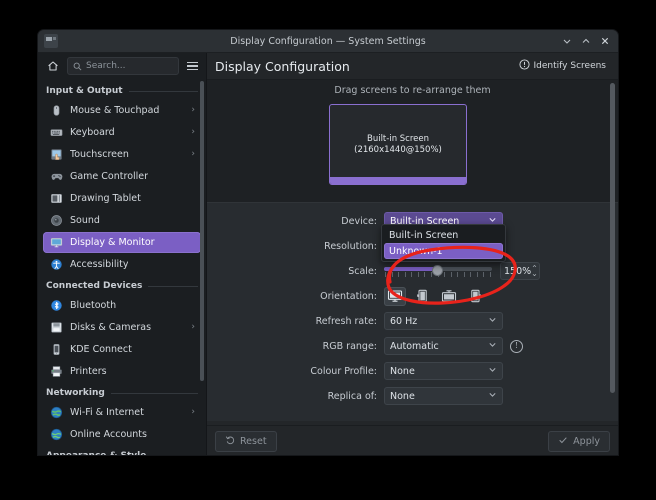 The width and height of the screenshot is (656, 500). Describe the element at coordinates (346, 321) in the screenshot. I see `refresh-rate-label: Refresh rate:` at that location.